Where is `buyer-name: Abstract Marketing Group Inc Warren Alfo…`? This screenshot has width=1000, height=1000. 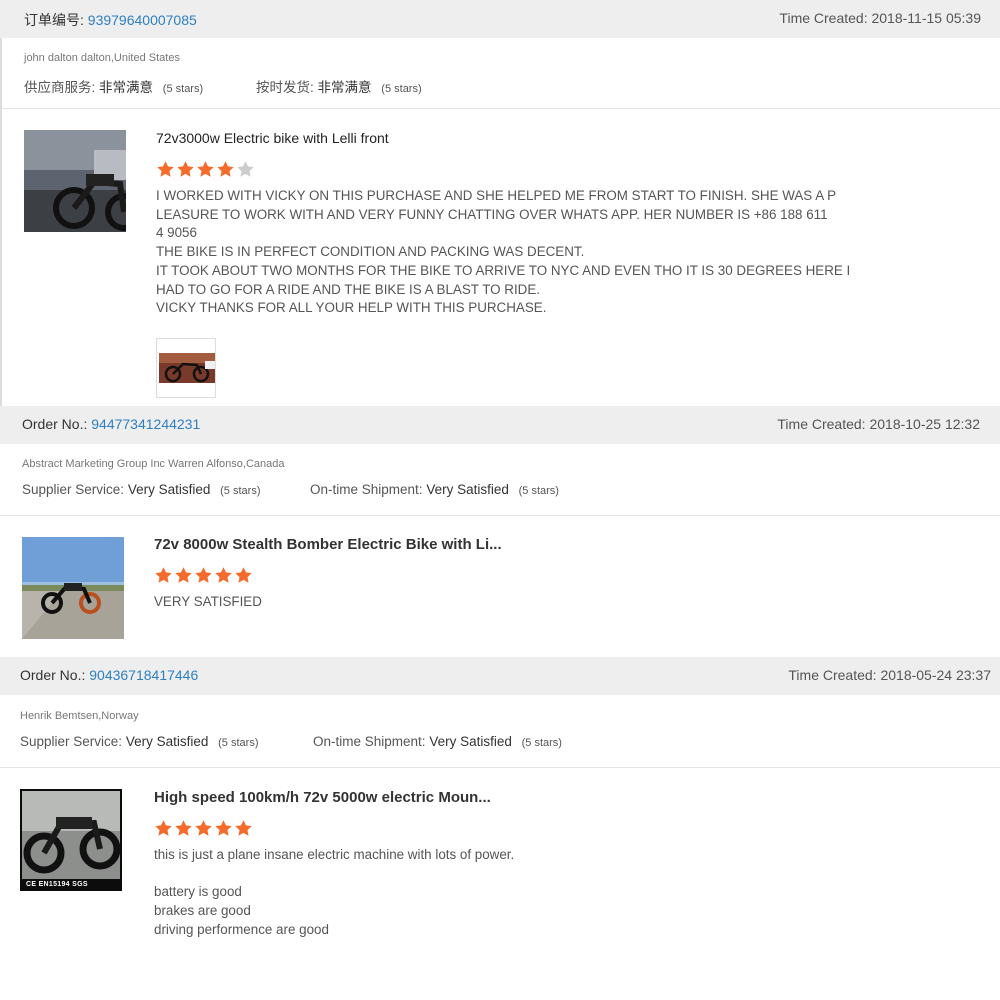
buyer-name: Abstract Marketing Group Inc Warren Alfo… is located at coordinates (153, 464).